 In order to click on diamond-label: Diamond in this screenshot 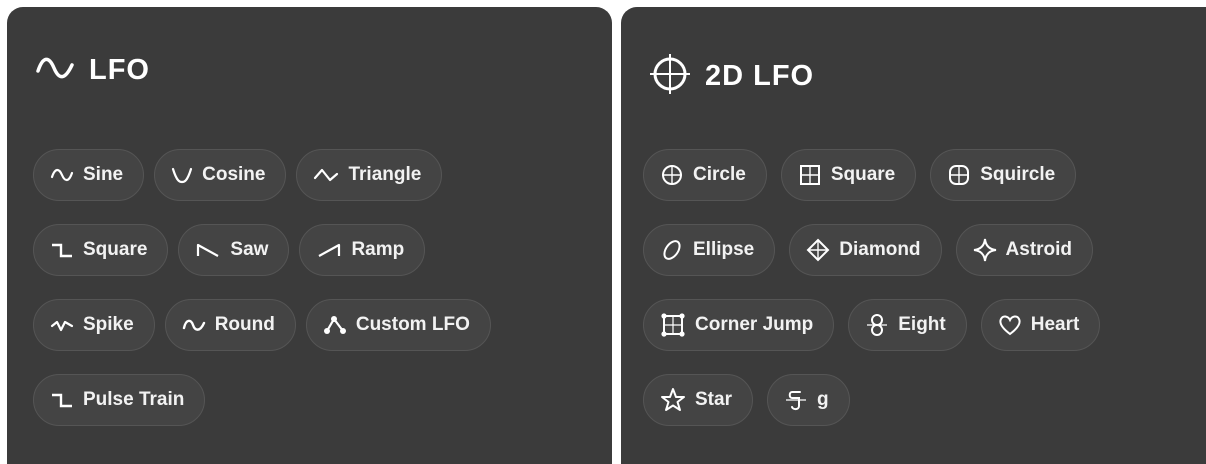, I will do `click(880, 249)`.